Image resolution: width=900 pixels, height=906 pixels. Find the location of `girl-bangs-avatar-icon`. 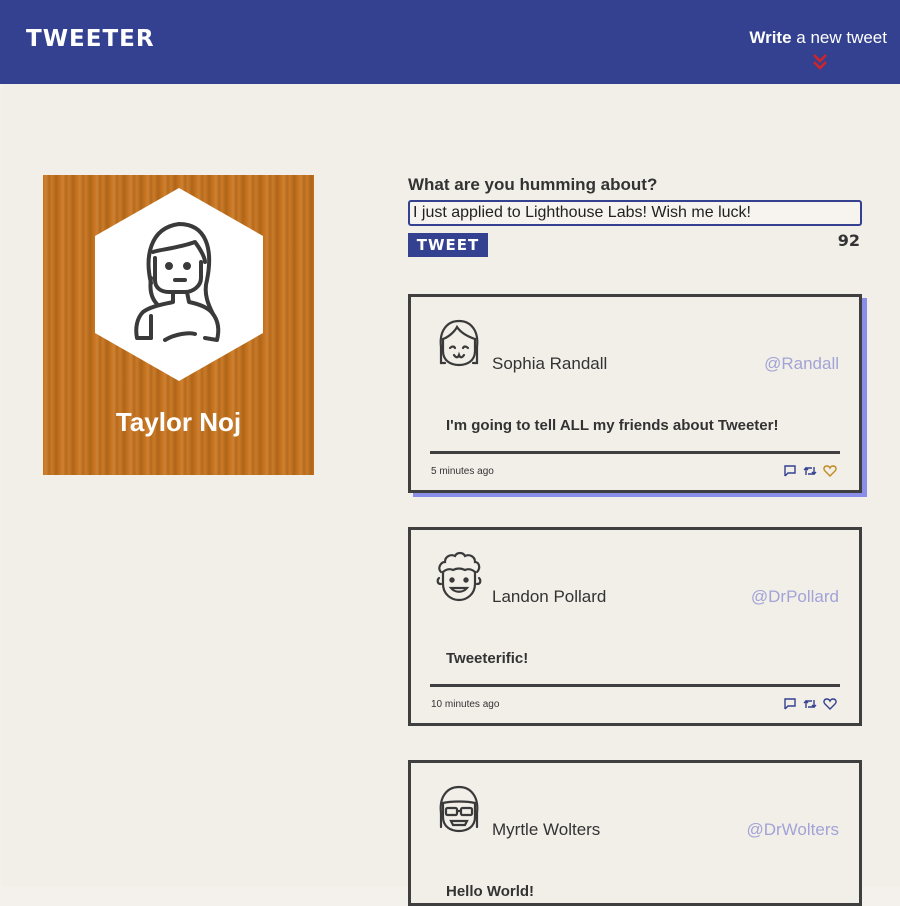

girl-bangs-avatar-icon is located at coordinates (459, 343).